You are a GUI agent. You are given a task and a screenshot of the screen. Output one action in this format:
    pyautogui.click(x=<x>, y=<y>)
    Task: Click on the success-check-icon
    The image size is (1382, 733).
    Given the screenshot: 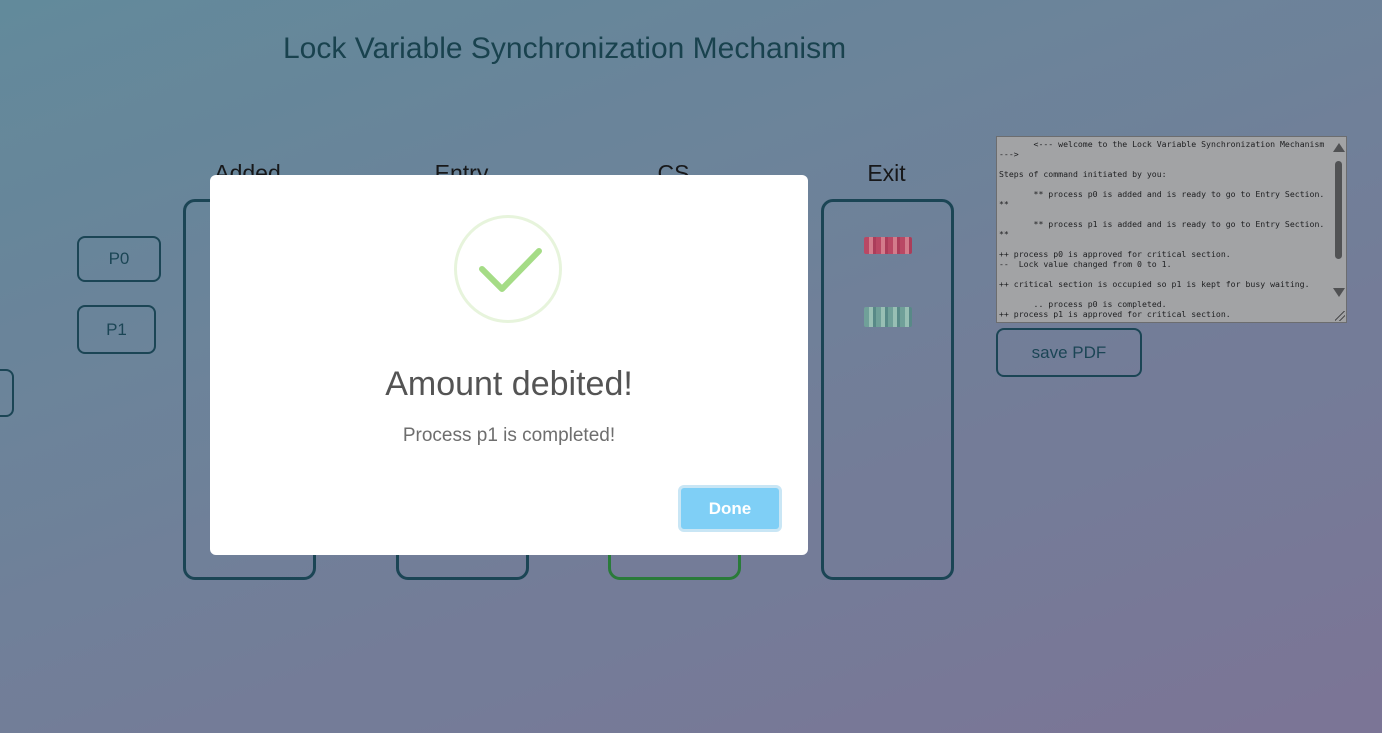 What is the action you would take?
    pyautogui.click(x=508, y=269)
    